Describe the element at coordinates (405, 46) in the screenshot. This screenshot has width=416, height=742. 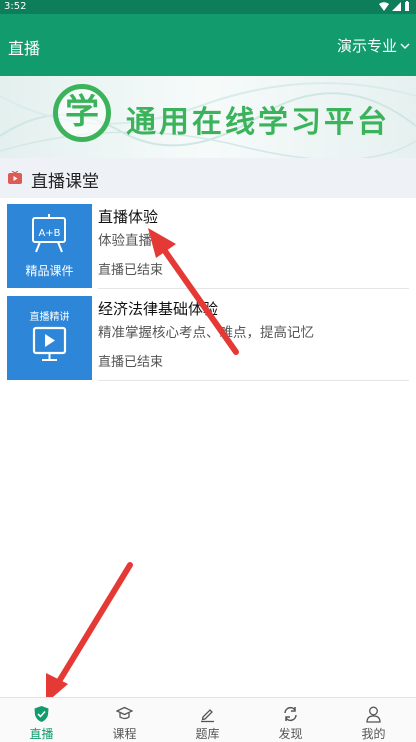
I see `chevron-down-icon` at that location.